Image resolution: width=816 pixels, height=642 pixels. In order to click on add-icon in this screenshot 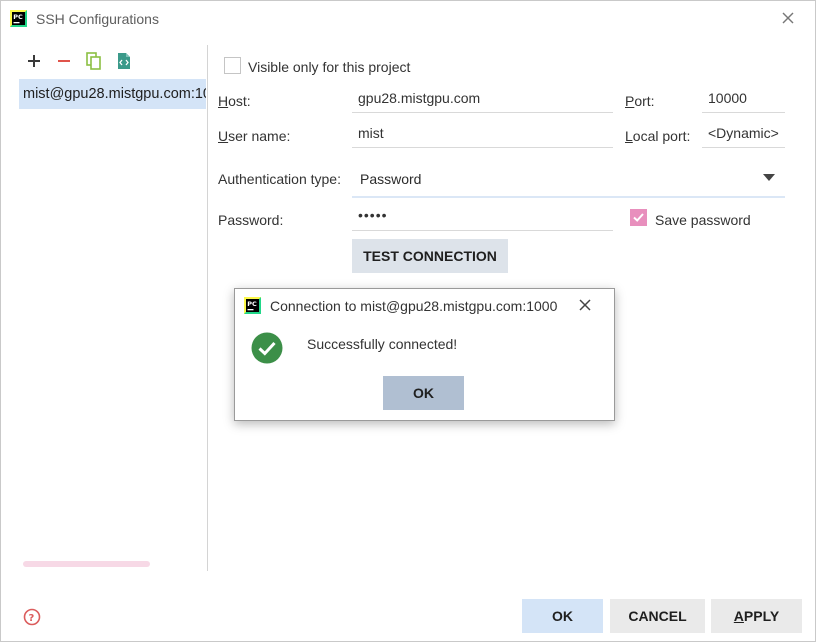, I will do `click(34, 61)`.